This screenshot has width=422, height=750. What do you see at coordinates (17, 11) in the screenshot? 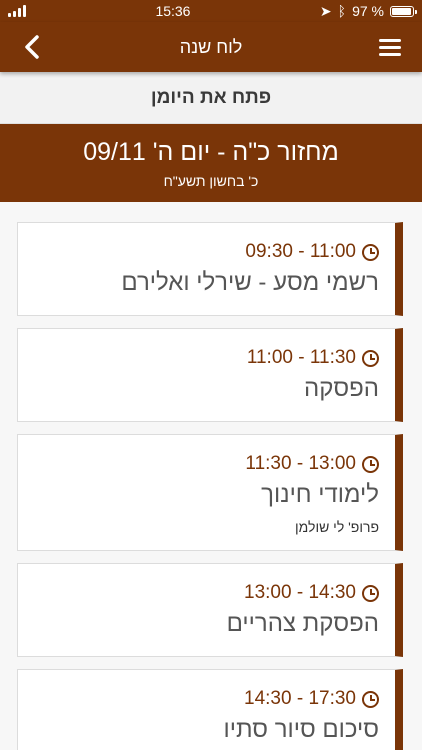
I see `signal-icon` at bounding box center [17, 11].